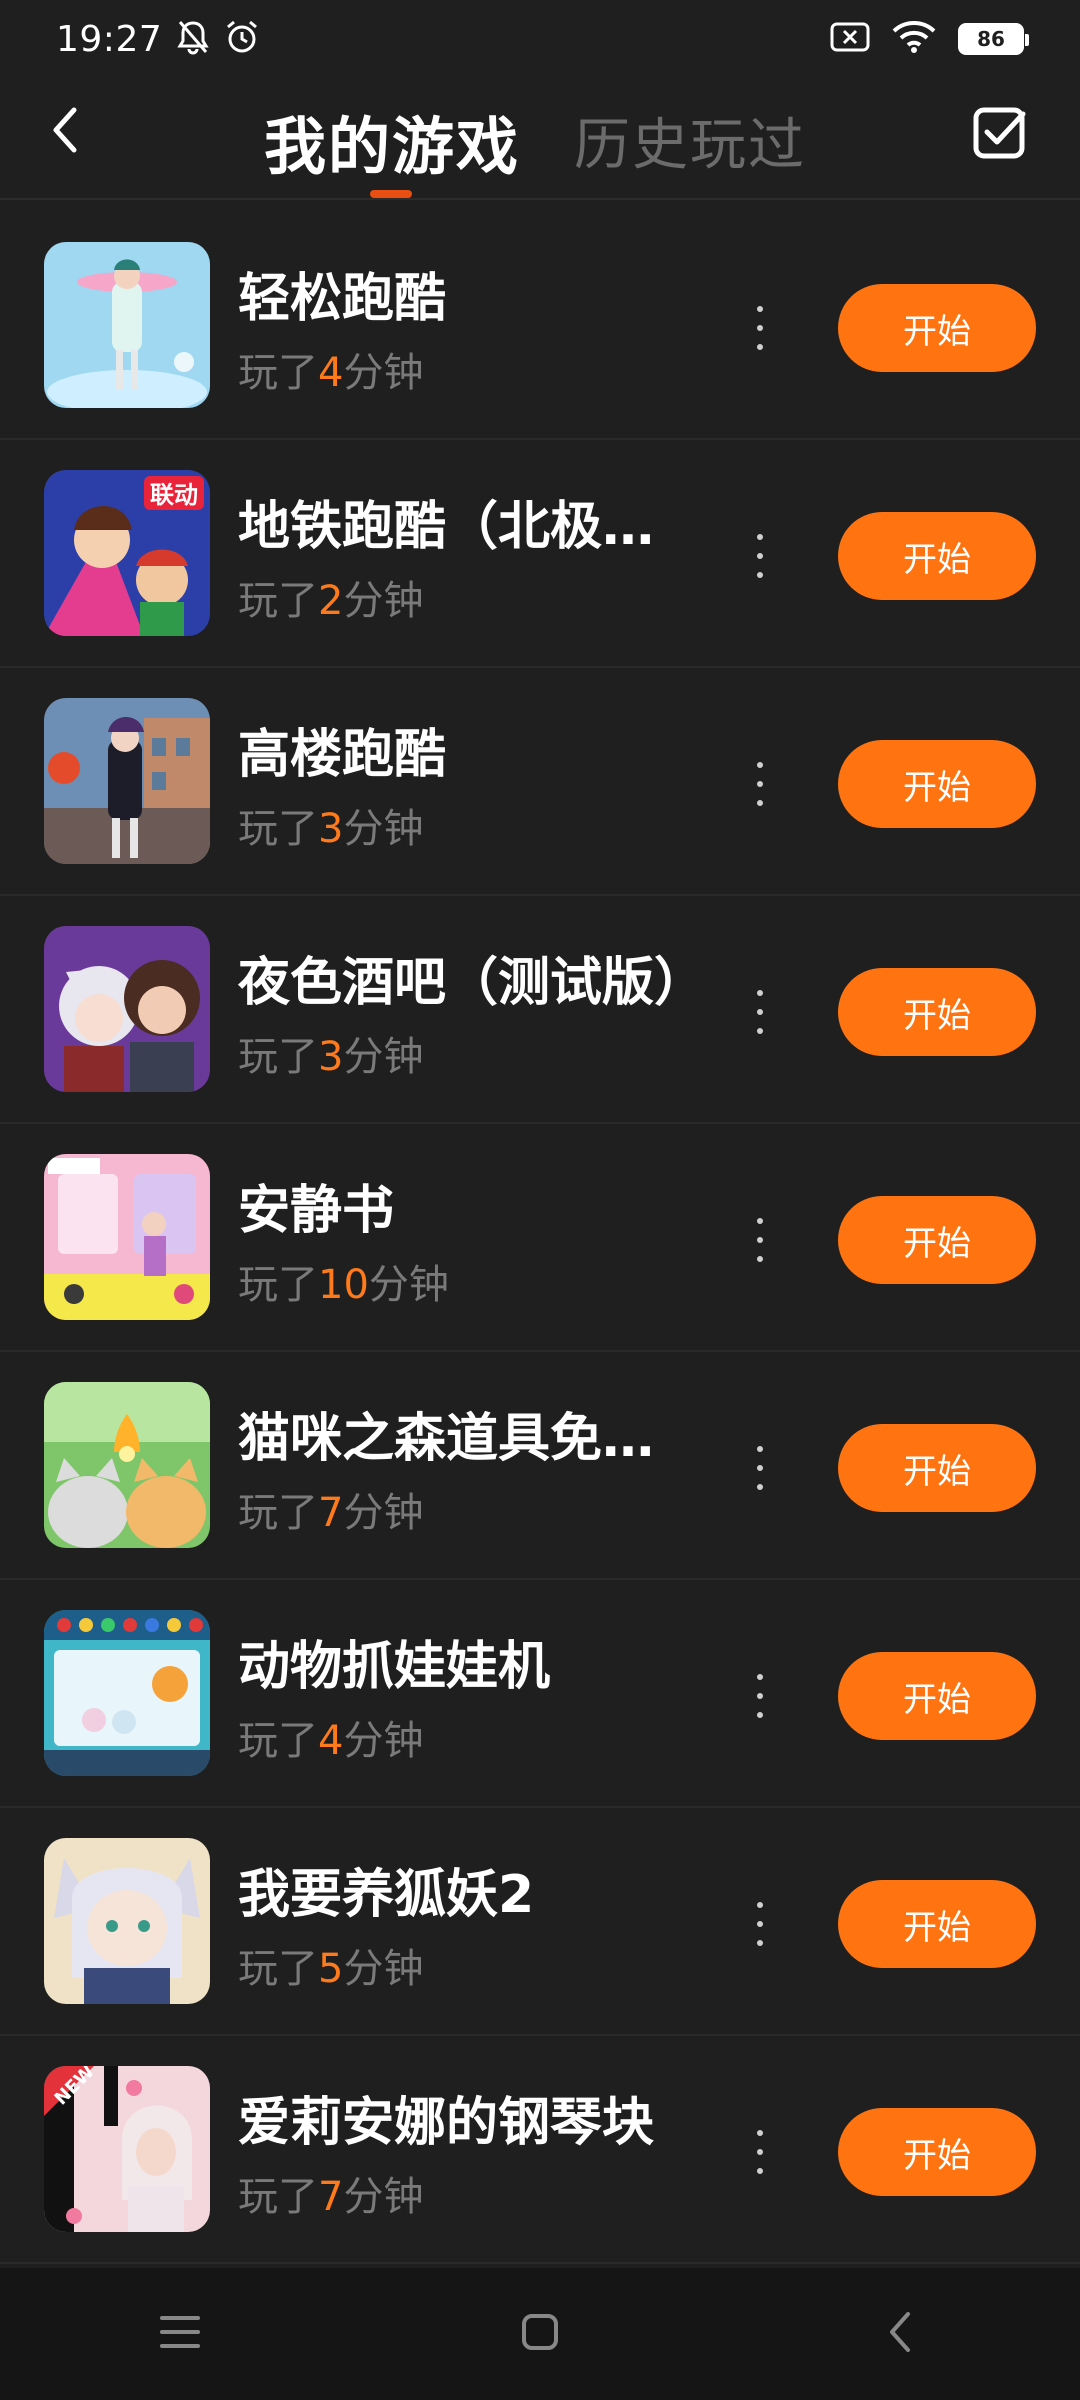  Describe the element at coordinates (127, 553) in the screenshot. I see `game-thumbnail: 联动` at that location.